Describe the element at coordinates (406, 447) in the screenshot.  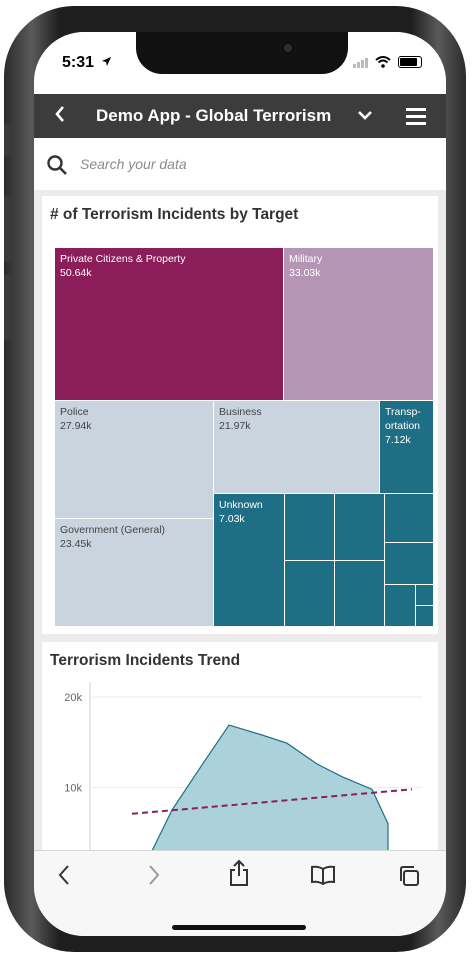
I see `treemap-tile-transportation: Transp-ortation 7.12k` at that location.